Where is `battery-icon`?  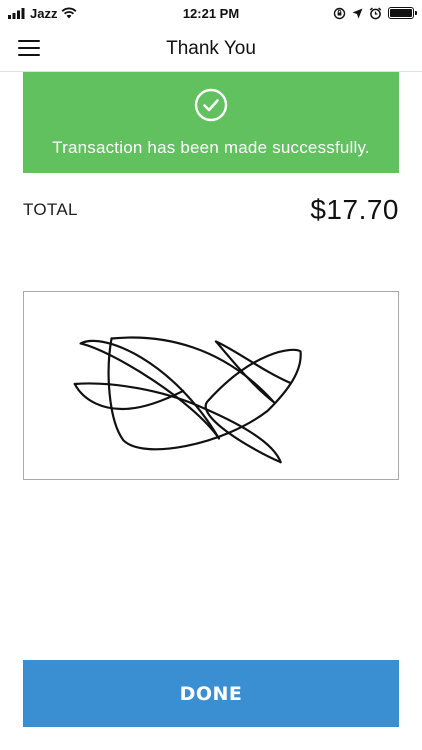 battery-icon is located at coordinates (402, 13).